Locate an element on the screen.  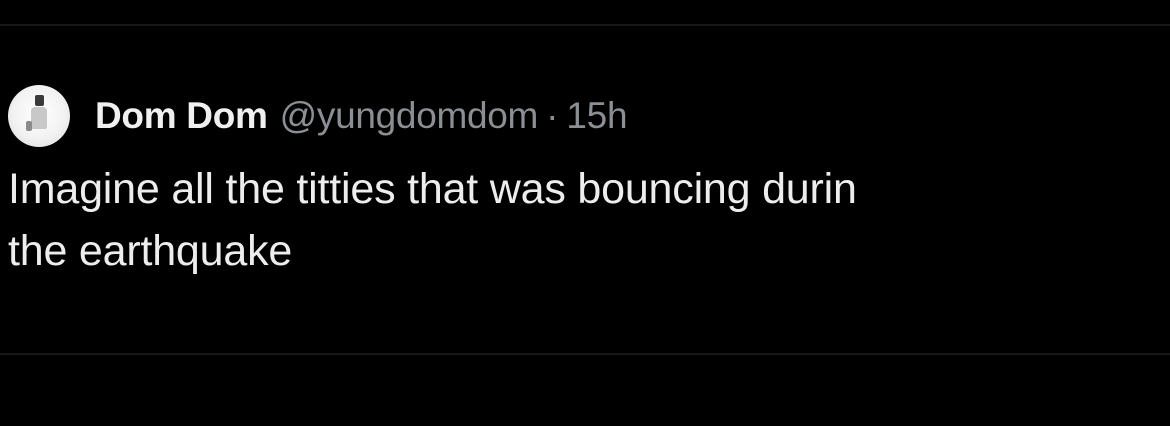
author-handle: @yungdomdom is located at coordinates (409, 116).